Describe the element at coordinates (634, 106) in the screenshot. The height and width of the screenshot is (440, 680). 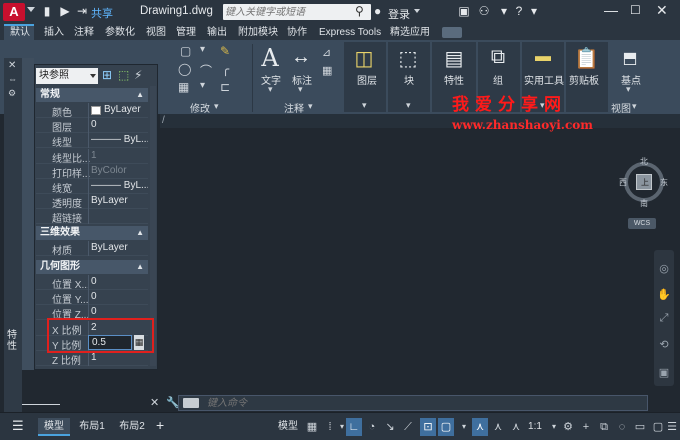
I see `view-panel-dropdown-icon: ▾` at that location.